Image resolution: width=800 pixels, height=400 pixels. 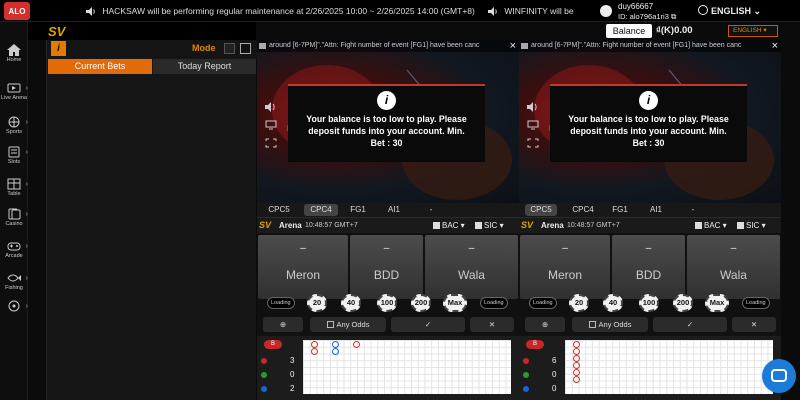 I want to click on bac-label: BAC, so click(x=450, y=225).